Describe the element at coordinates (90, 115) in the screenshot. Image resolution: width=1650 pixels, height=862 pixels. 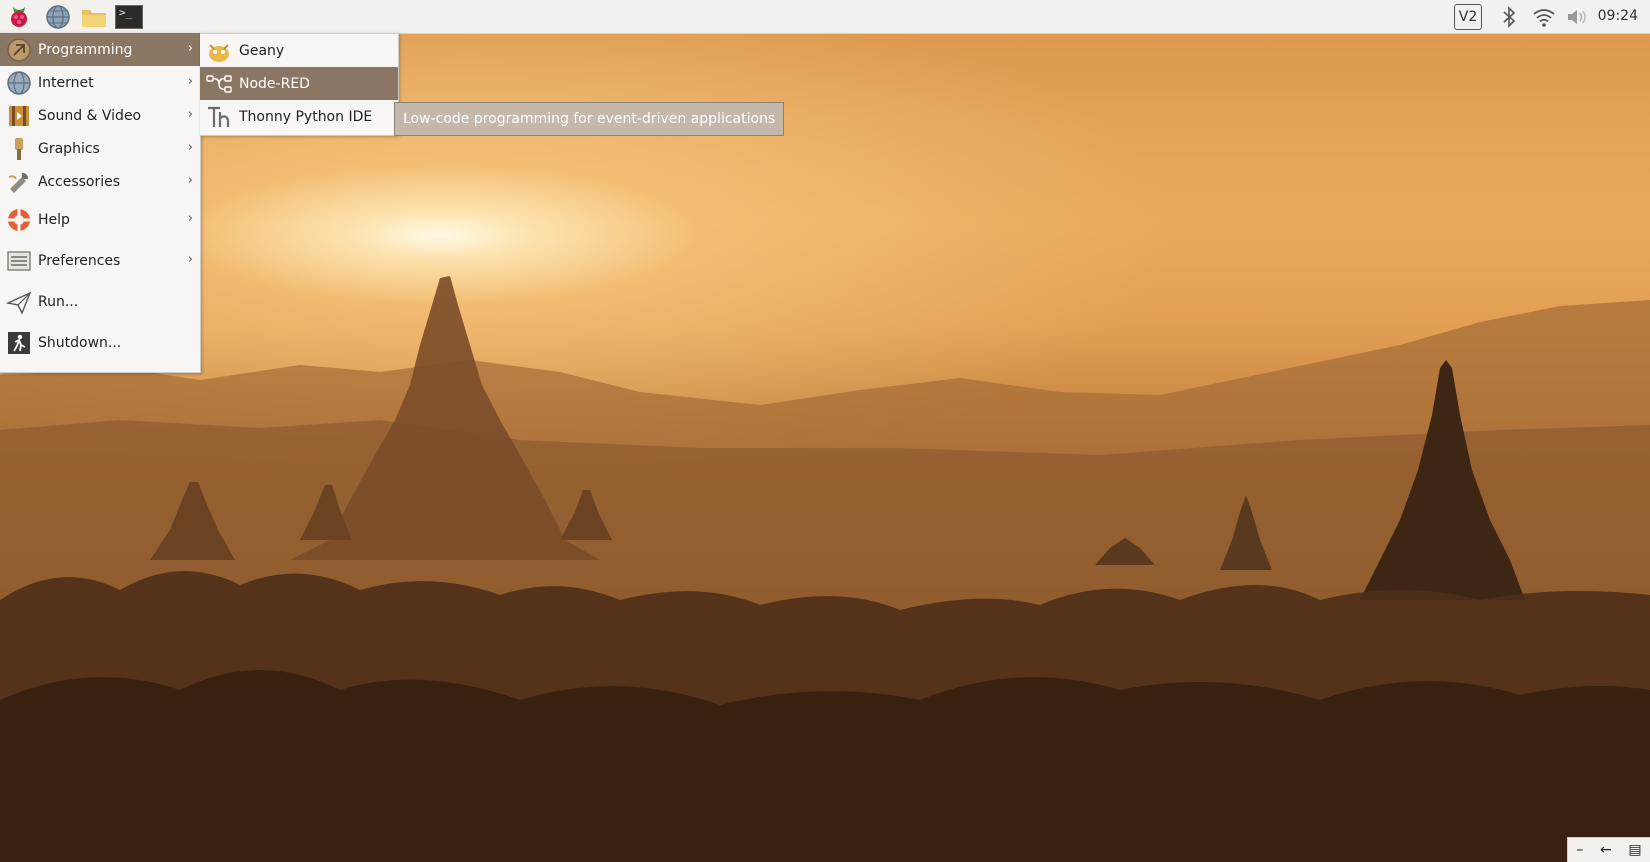
I see `menu-item-label: Sound & Video` at that location.